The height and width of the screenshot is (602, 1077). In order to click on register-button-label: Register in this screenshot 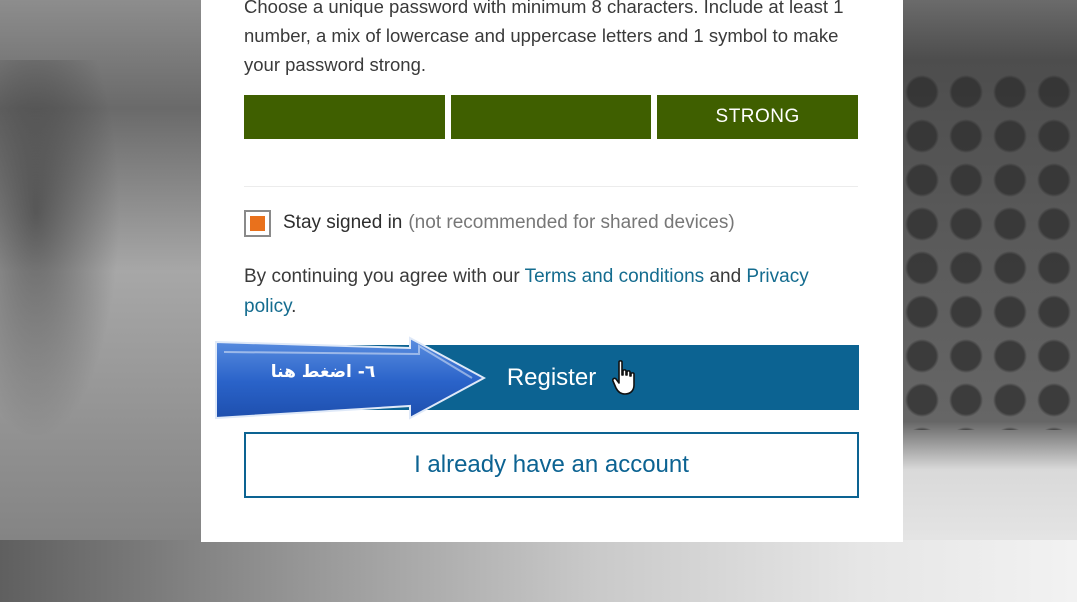, I will do `click(551, 377)`.